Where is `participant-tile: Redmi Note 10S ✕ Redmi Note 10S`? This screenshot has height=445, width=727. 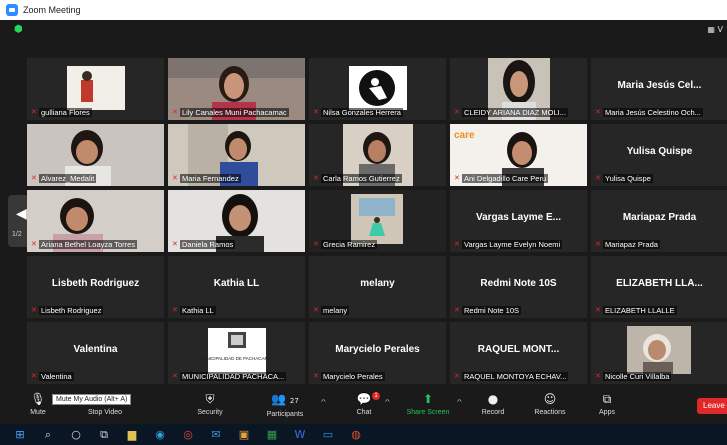 participant-tile: Redmi Note 10S ✕ Redmi Note 10S is located at coordinates (518, 287).